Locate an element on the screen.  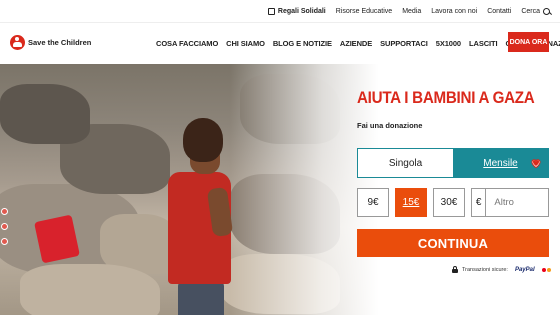
topbar-label: Risorse Educative is located at coordinates (364, 11).